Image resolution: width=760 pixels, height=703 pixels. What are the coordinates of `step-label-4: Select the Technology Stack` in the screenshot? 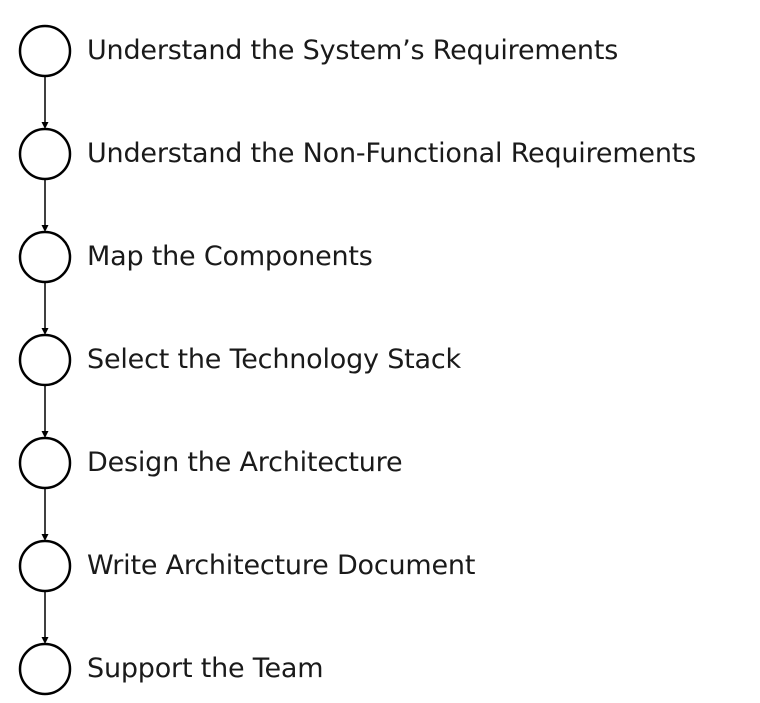 It's located at (274, 359).